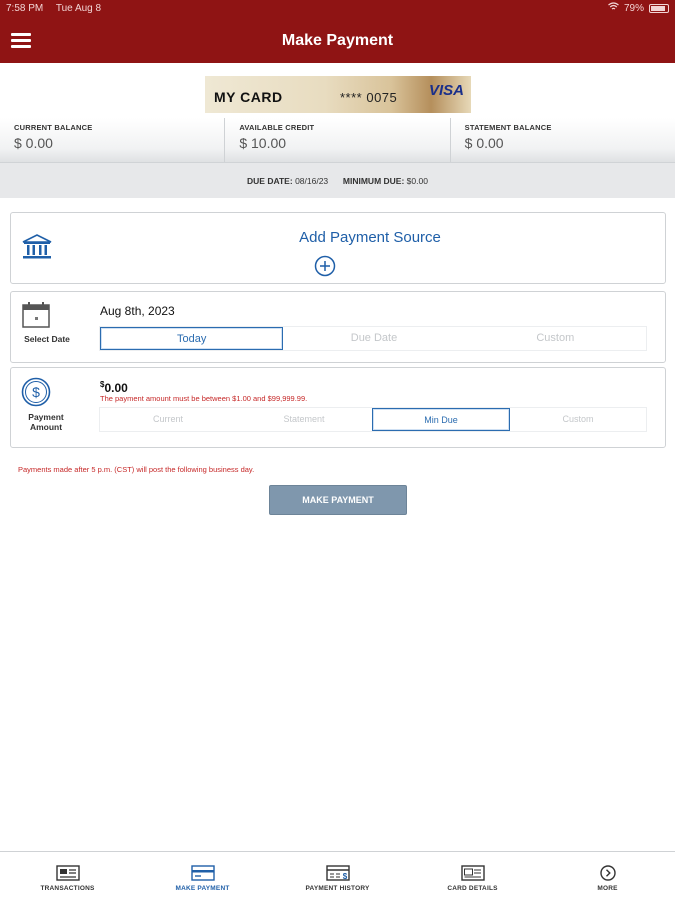  I want to click on status-time: 7:58 PM, so click(25, 8).